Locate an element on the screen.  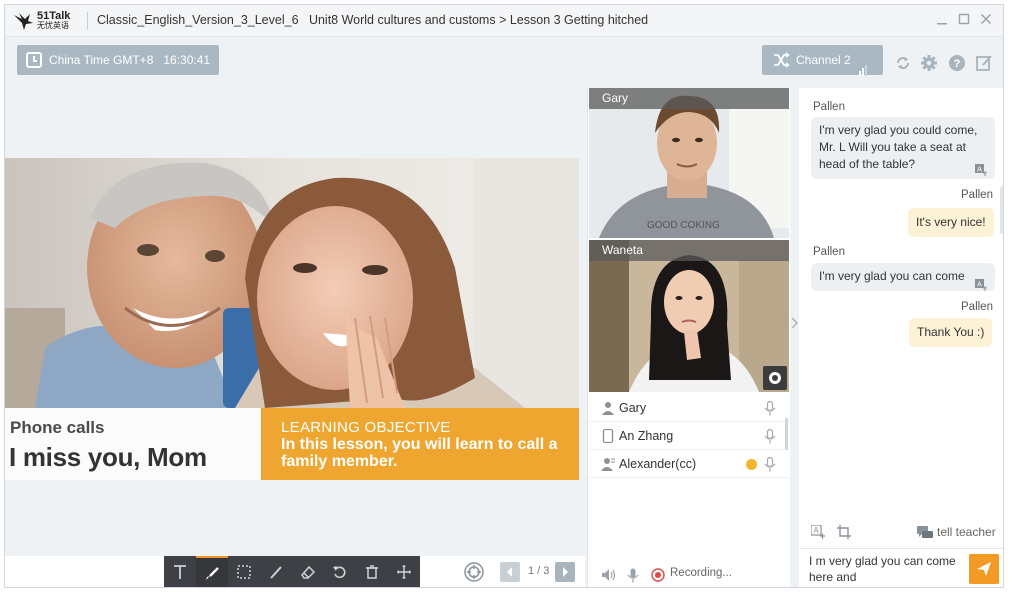
text-tool-icon is located at coordinates (180, 571).